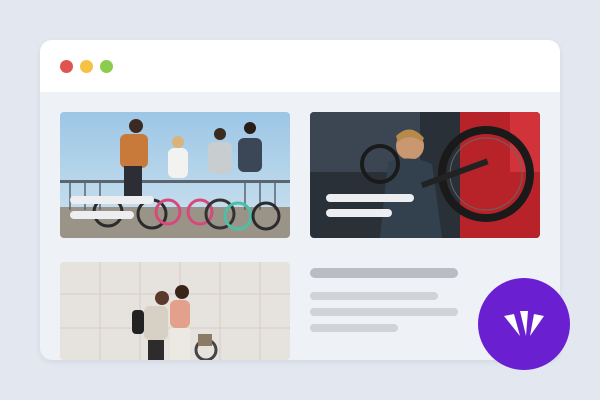  I want to click on window-maximize-button, so click(106, 66).